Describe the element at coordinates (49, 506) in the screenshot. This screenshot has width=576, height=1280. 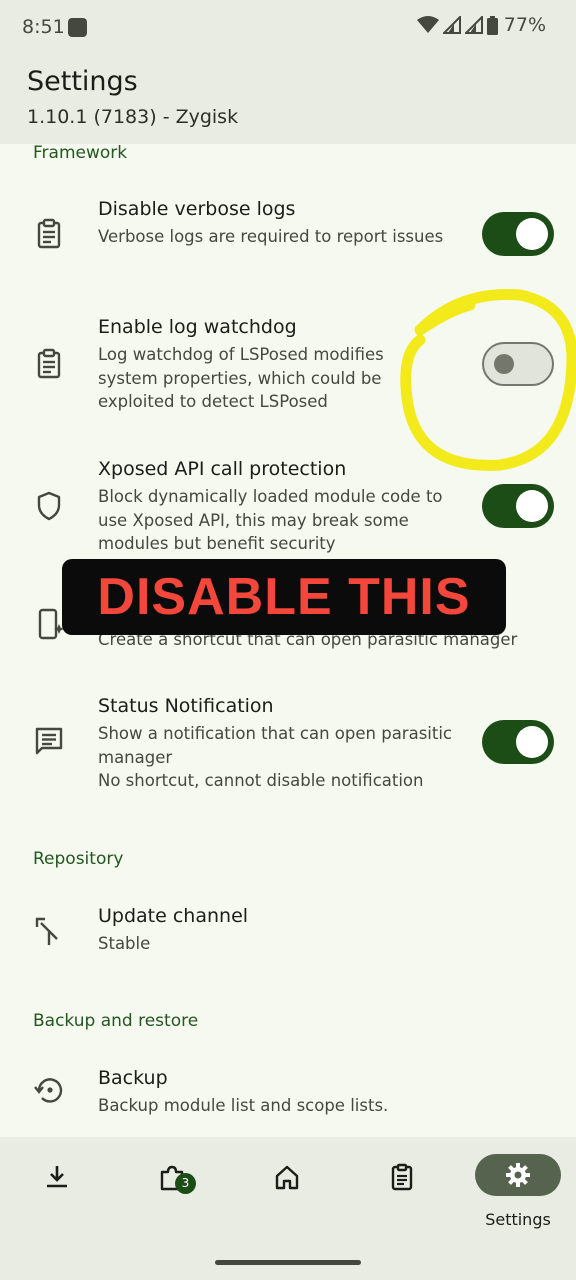
I see `shield-icon` at that location.